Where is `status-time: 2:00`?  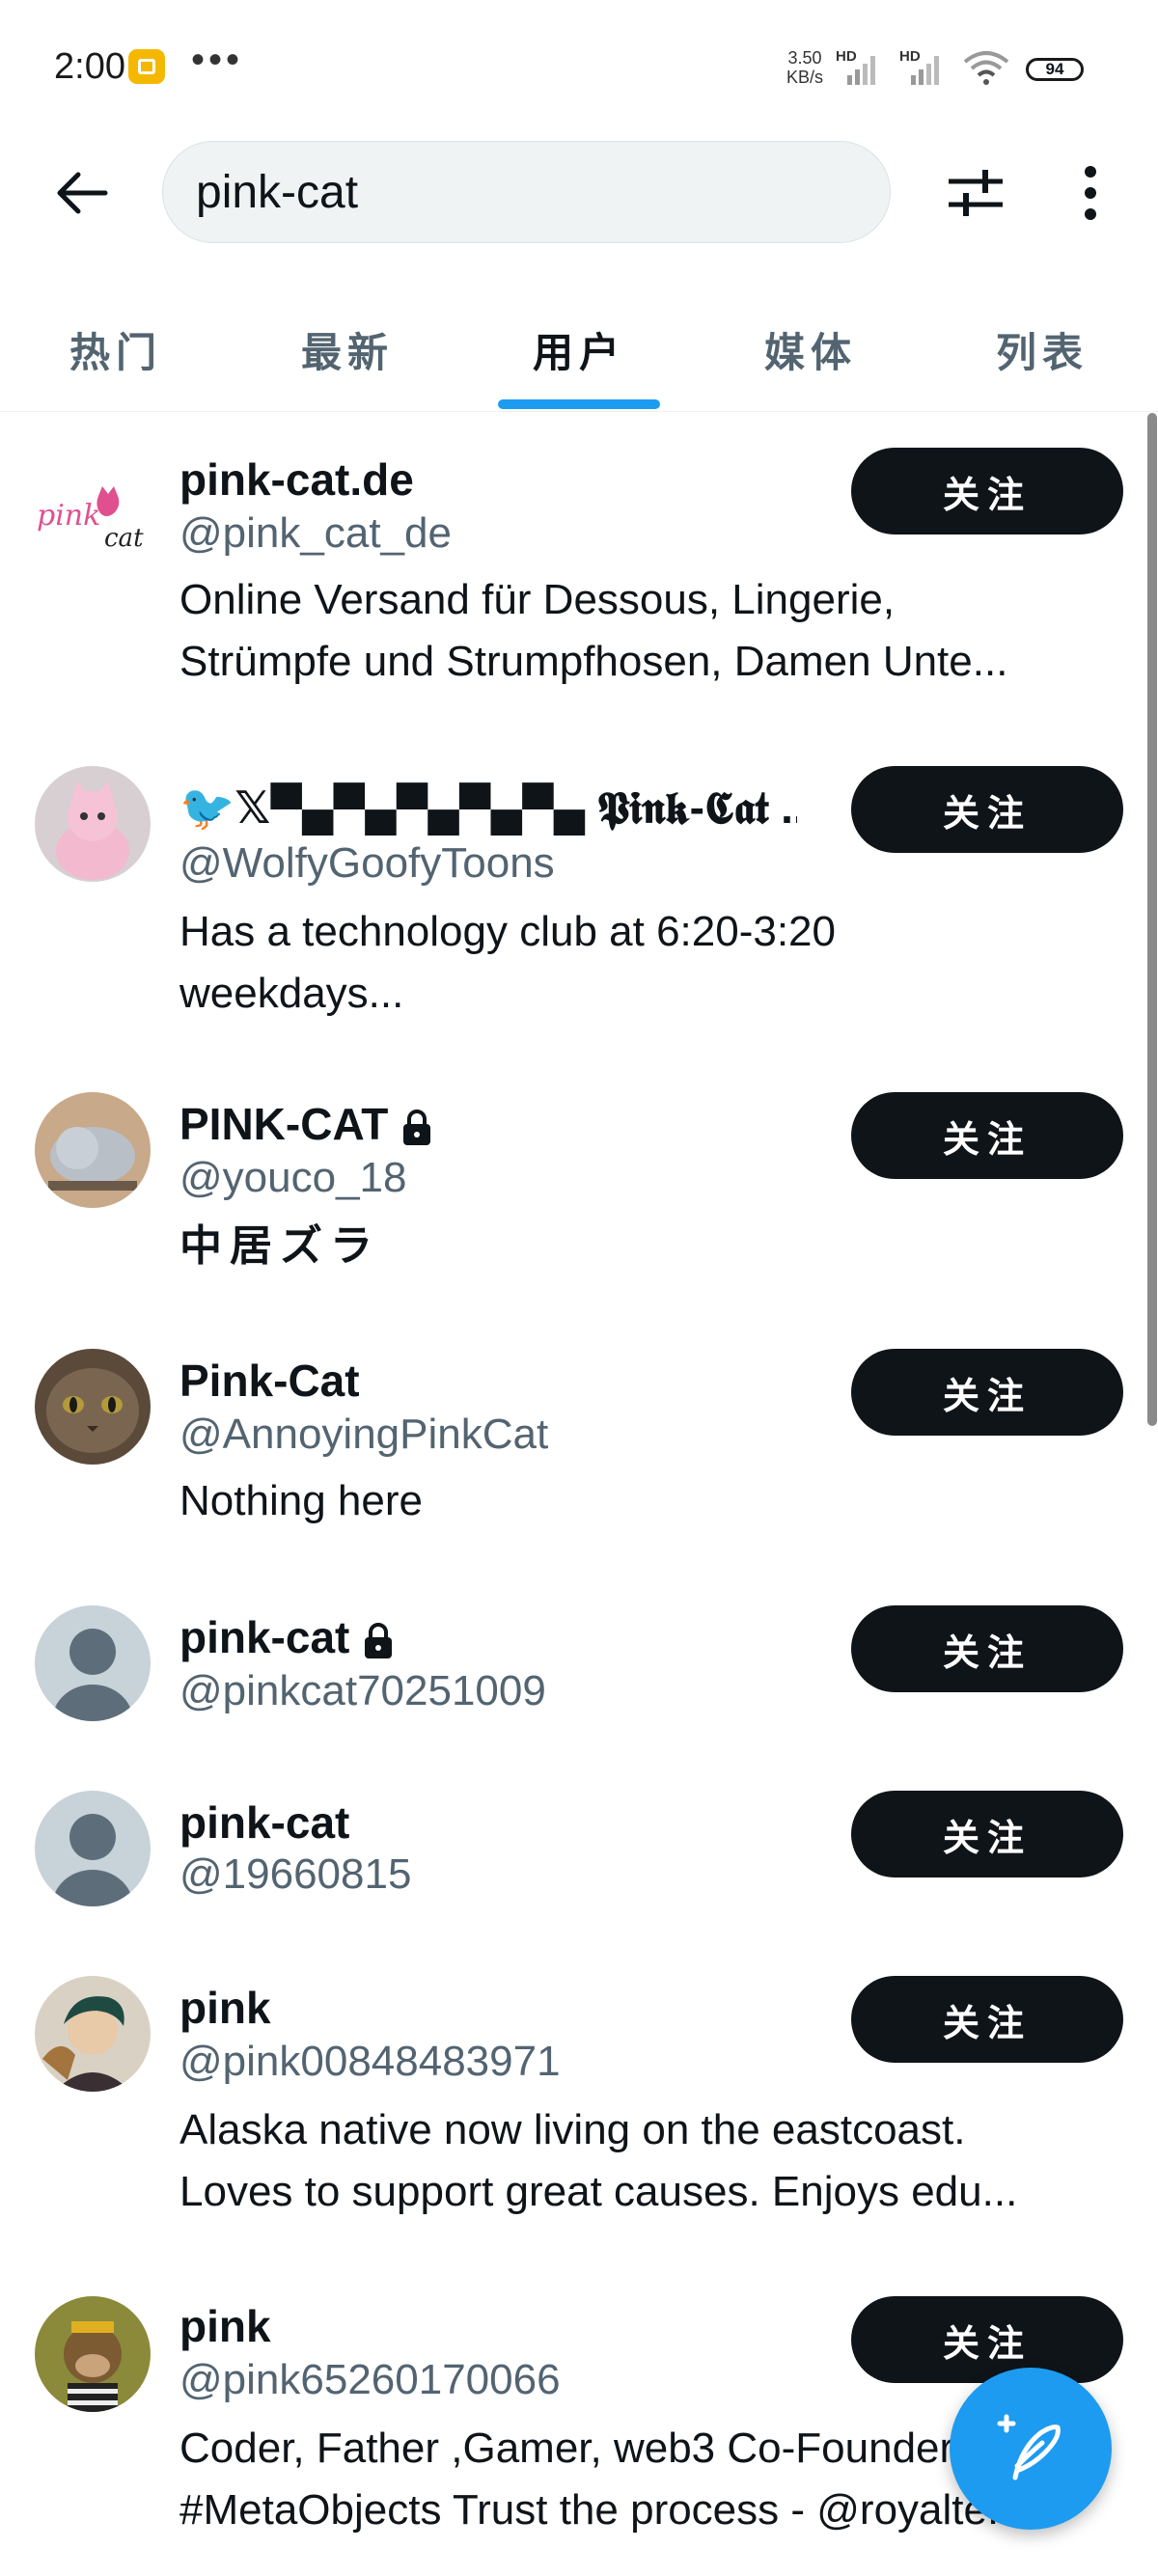
status-time: 2:00 is located at coordinates (89, 66).